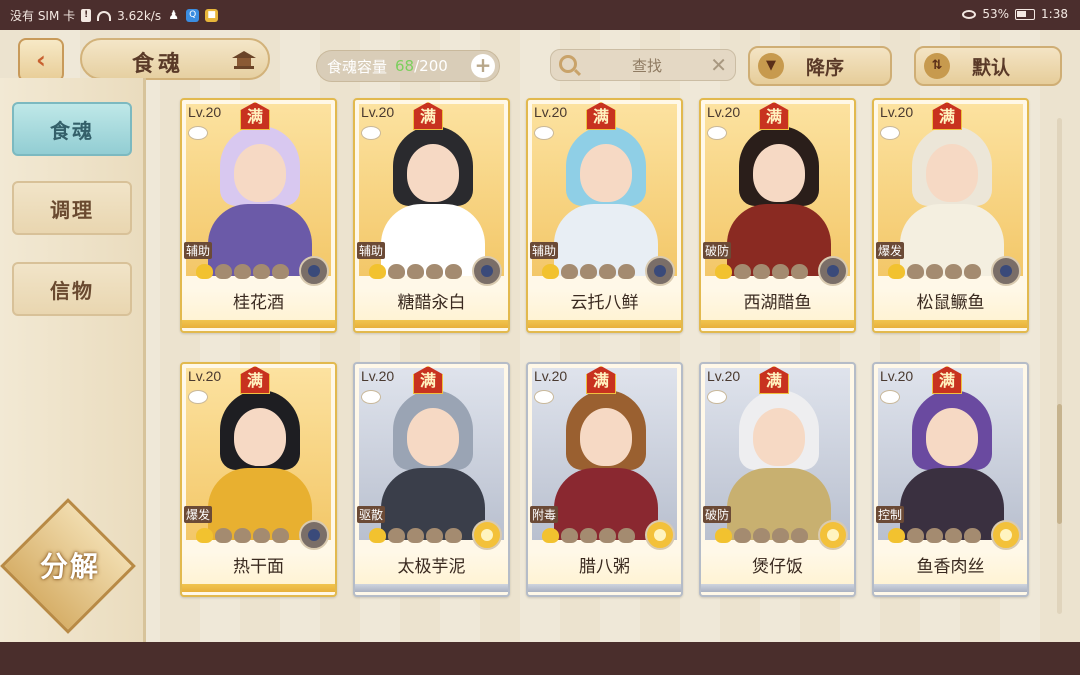 The width and height of the screenshot is (1080, 675). What do you see at coordinates (258, 479) in the screenshot?
I see `food-soul-card: Lv.20 满爆发 热干面` at bounding box center [258, 479].